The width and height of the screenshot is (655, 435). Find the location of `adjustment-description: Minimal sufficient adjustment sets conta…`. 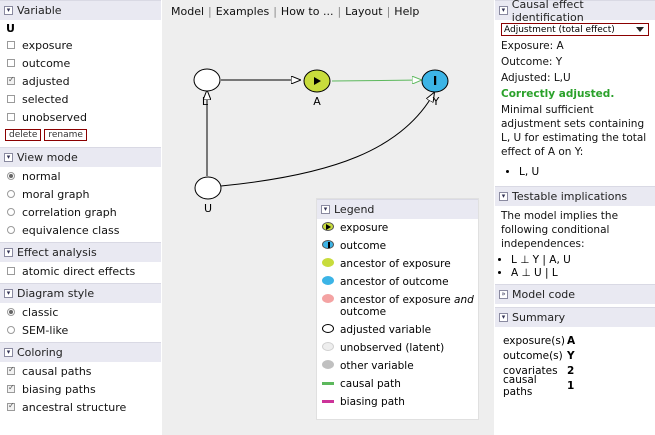

adjustment-description: Minimal sufficient adjustment sets conta… is located at coordinates (574, 131).